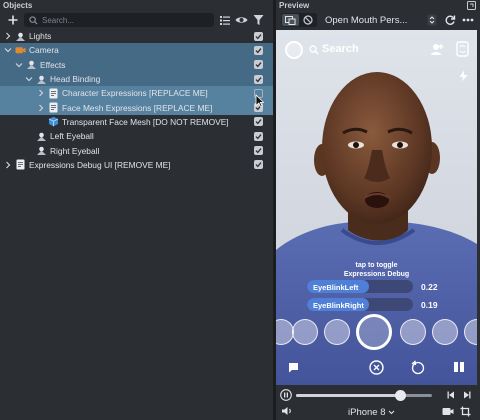 Image resolution: width=480 pixels, height=420 pixels. I want to click on lens-carousel, so click(376, 332).